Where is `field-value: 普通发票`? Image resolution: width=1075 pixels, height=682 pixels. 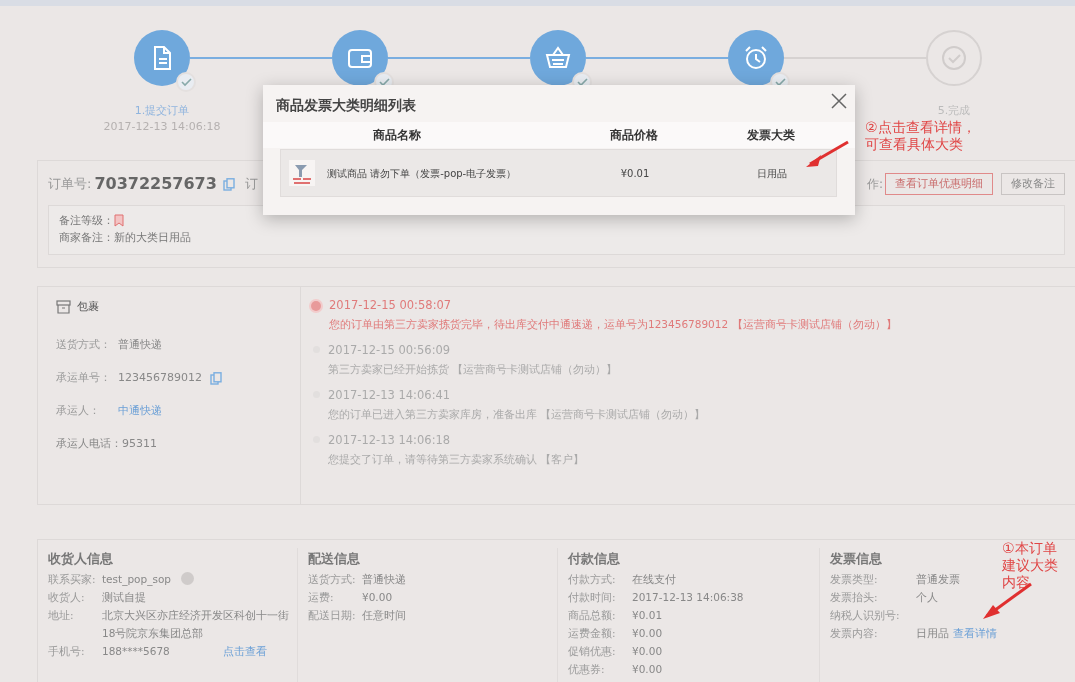
field-value: 普通发票 is located at coordinates (938, 579).